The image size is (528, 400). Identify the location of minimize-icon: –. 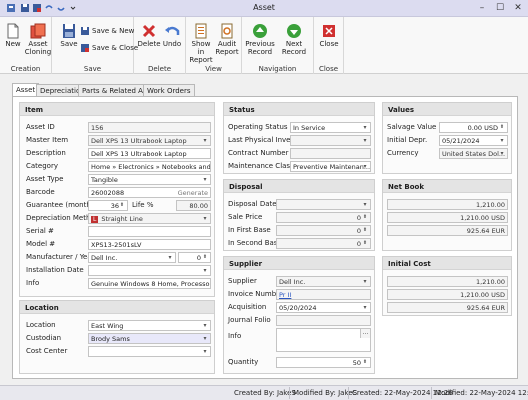
(482, 8).